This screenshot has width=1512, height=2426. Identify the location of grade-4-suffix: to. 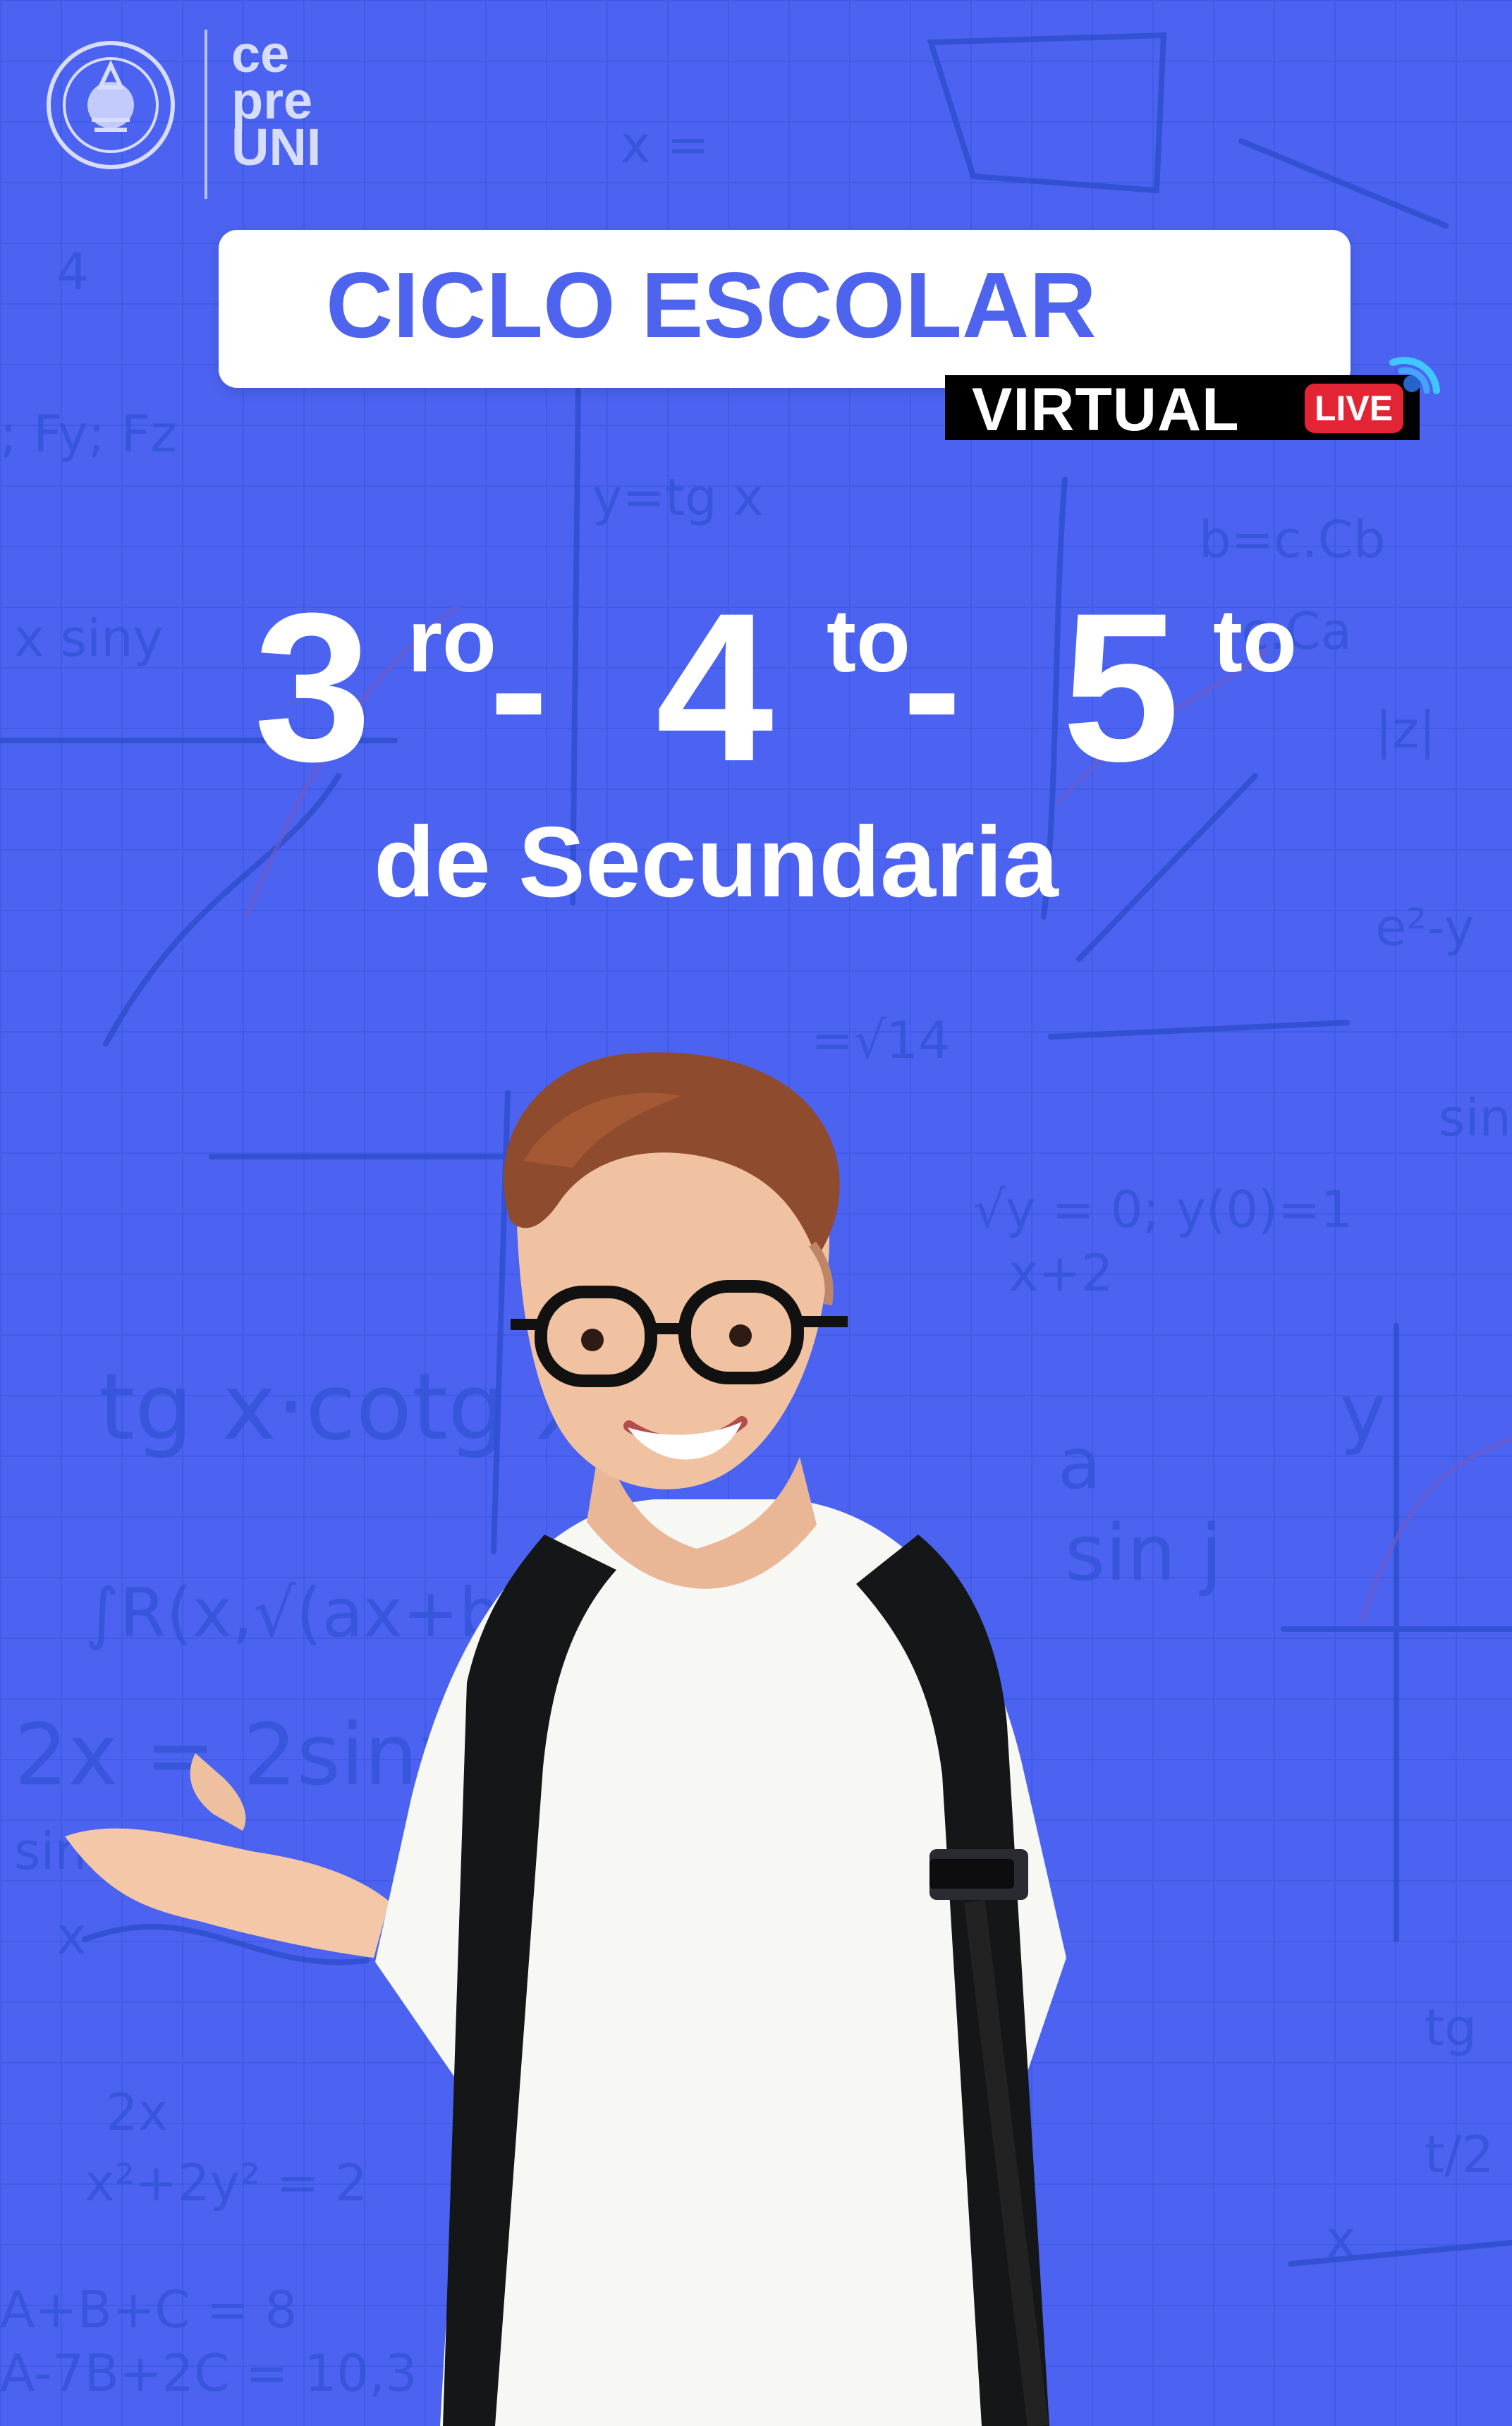
(868, 641).